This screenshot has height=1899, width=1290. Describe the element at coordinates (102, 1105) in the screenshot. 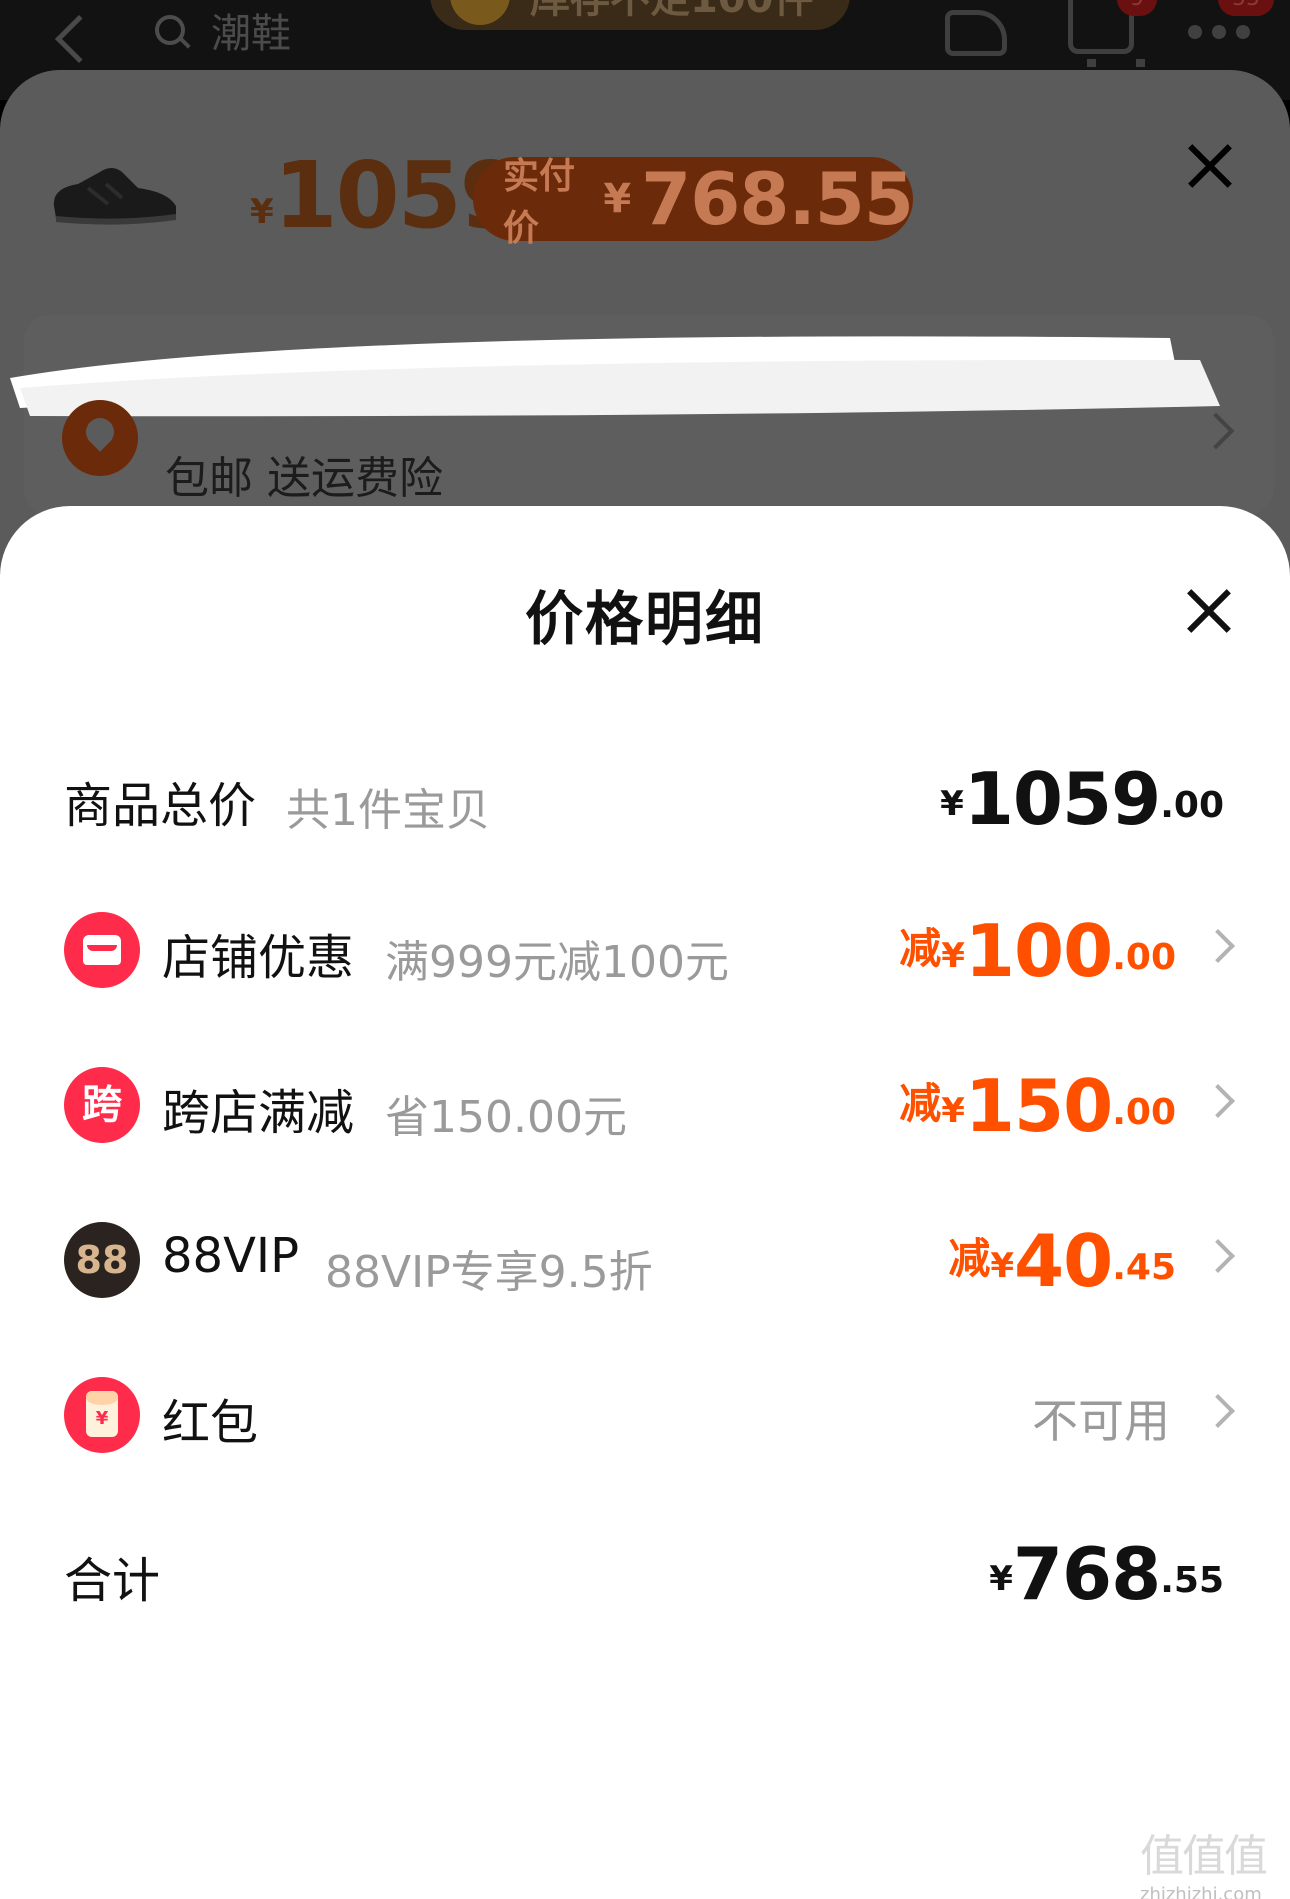

I see `cross-store-icon: 跨` at that location.